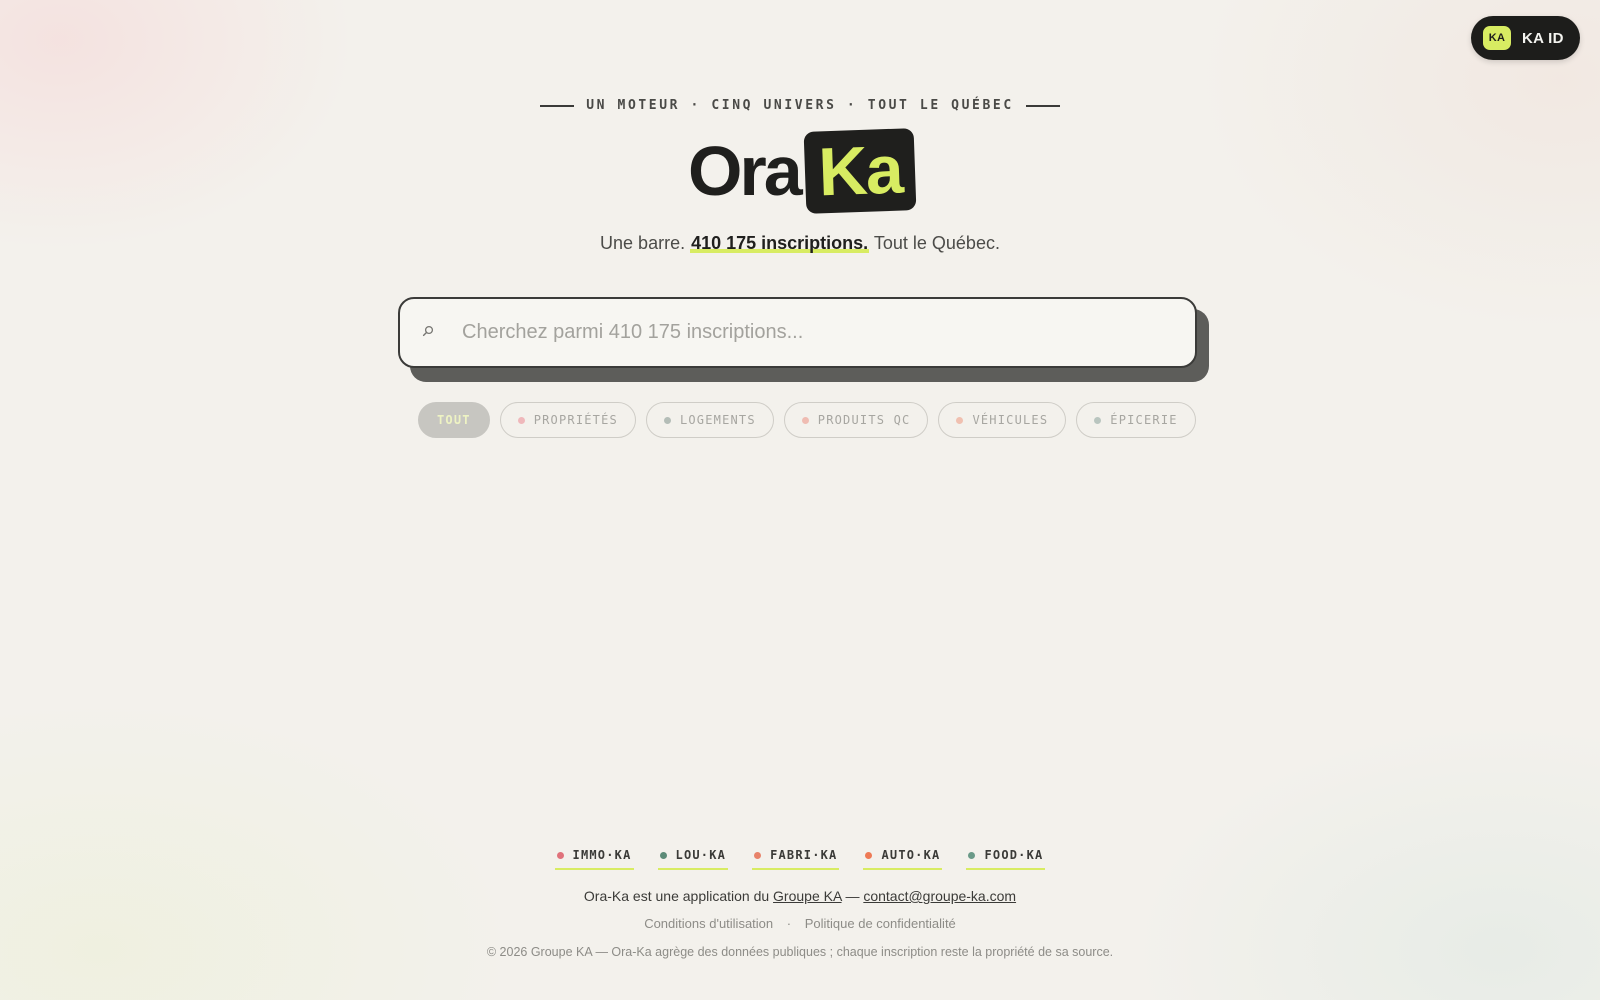  I want to click on filter-tout: TOUT, so click(454, 420).